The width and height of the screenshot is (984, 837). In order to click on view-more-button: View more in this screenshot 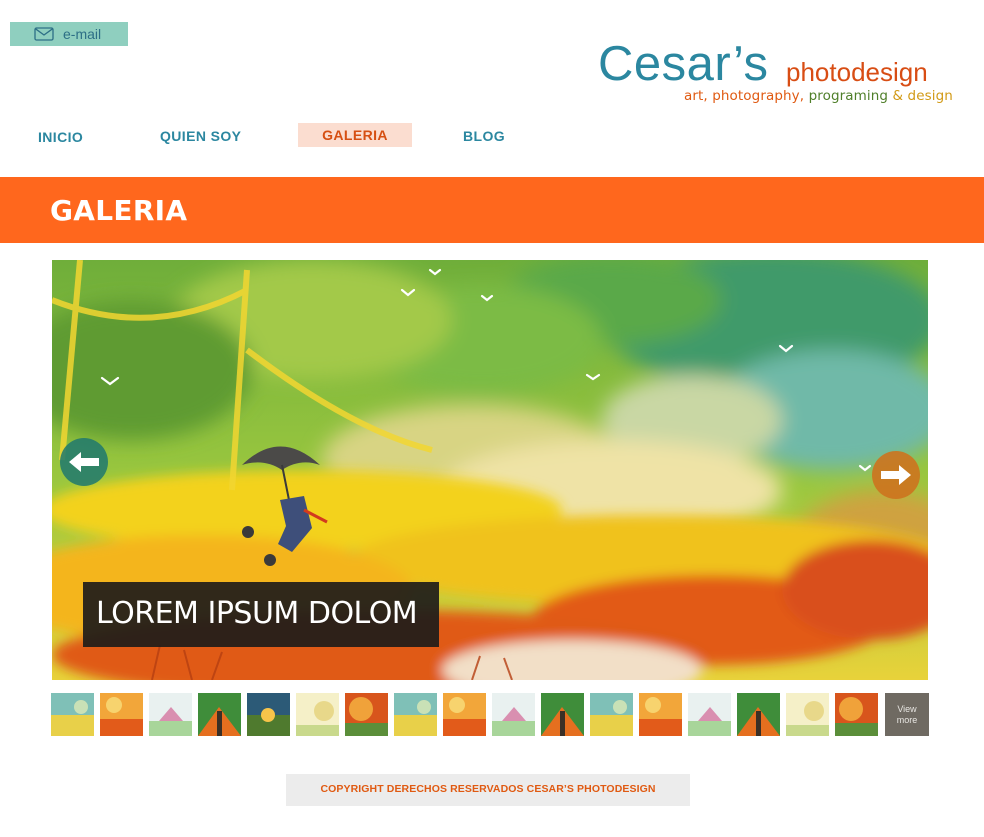, I will do `click(907, 714)`.